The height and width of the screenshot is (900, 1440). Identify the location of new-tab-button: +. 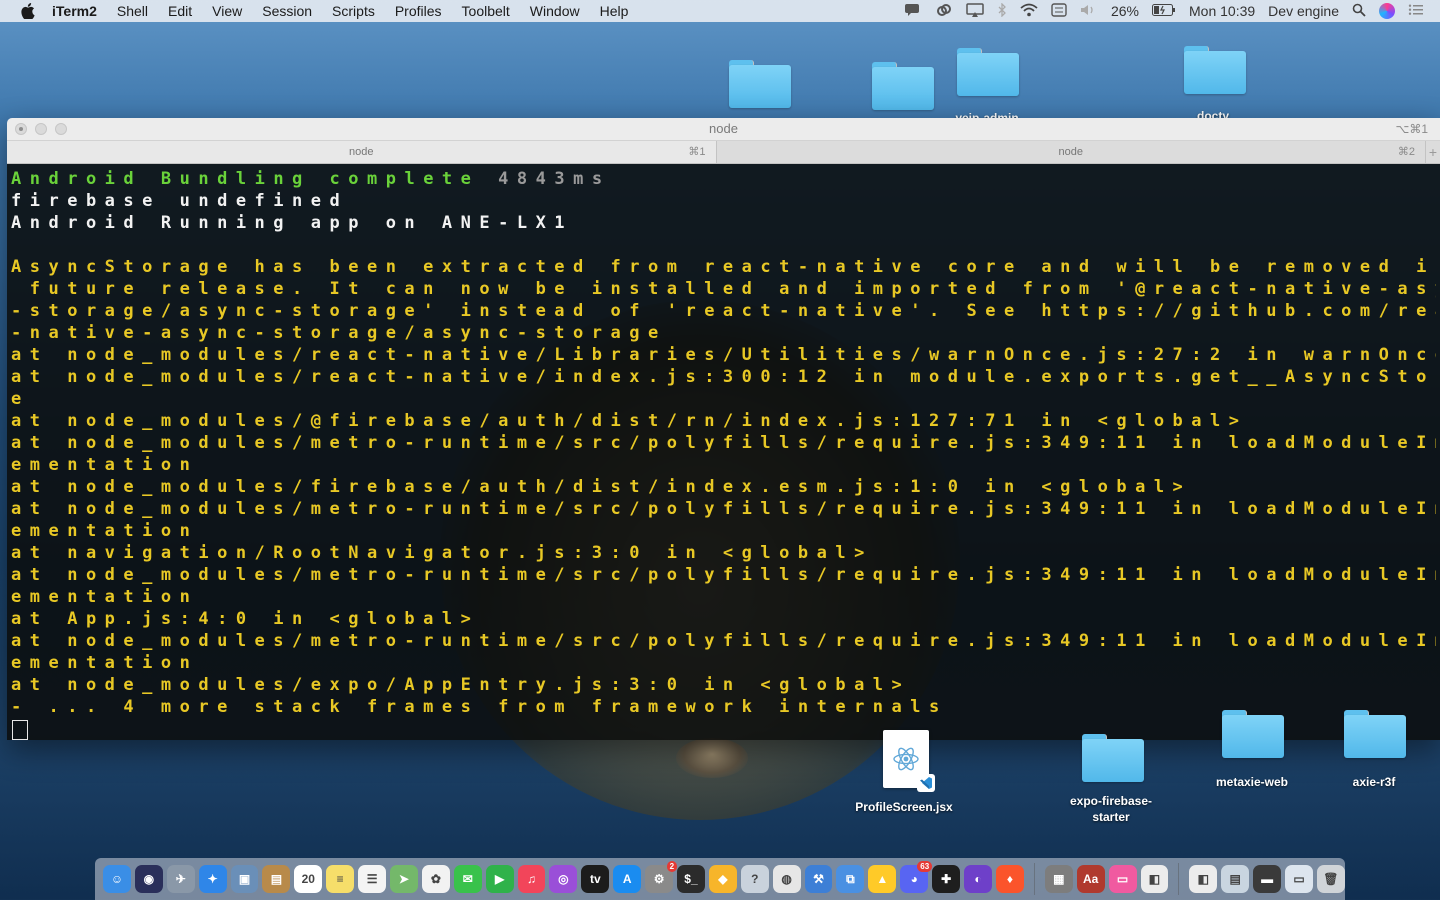
(1433, 152).